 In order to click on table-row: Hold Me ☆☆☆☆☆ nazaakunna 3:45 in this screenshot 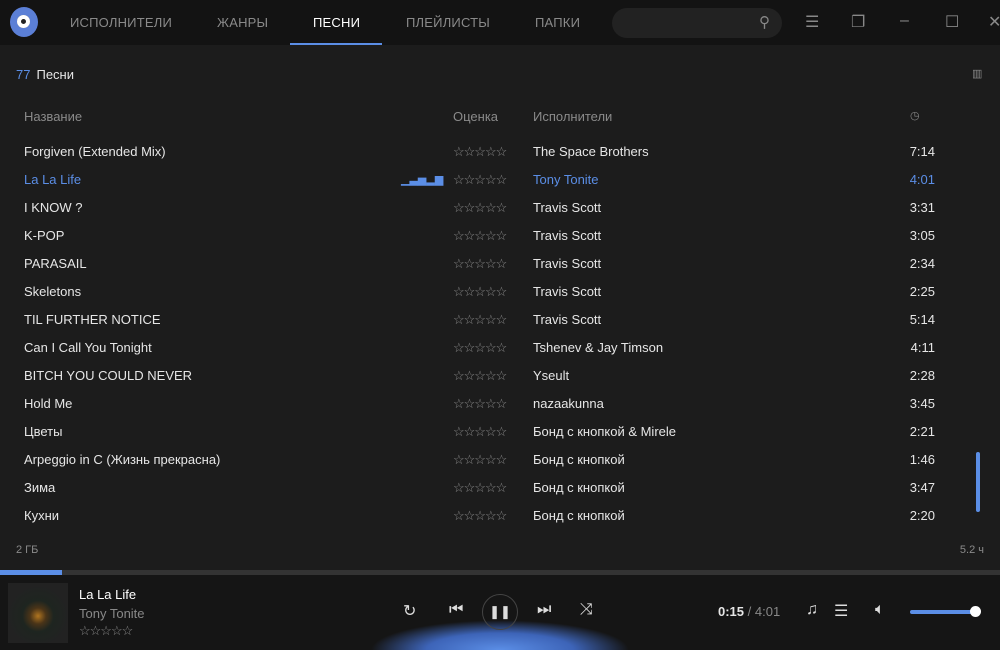, I will do `click(480, 404)`.